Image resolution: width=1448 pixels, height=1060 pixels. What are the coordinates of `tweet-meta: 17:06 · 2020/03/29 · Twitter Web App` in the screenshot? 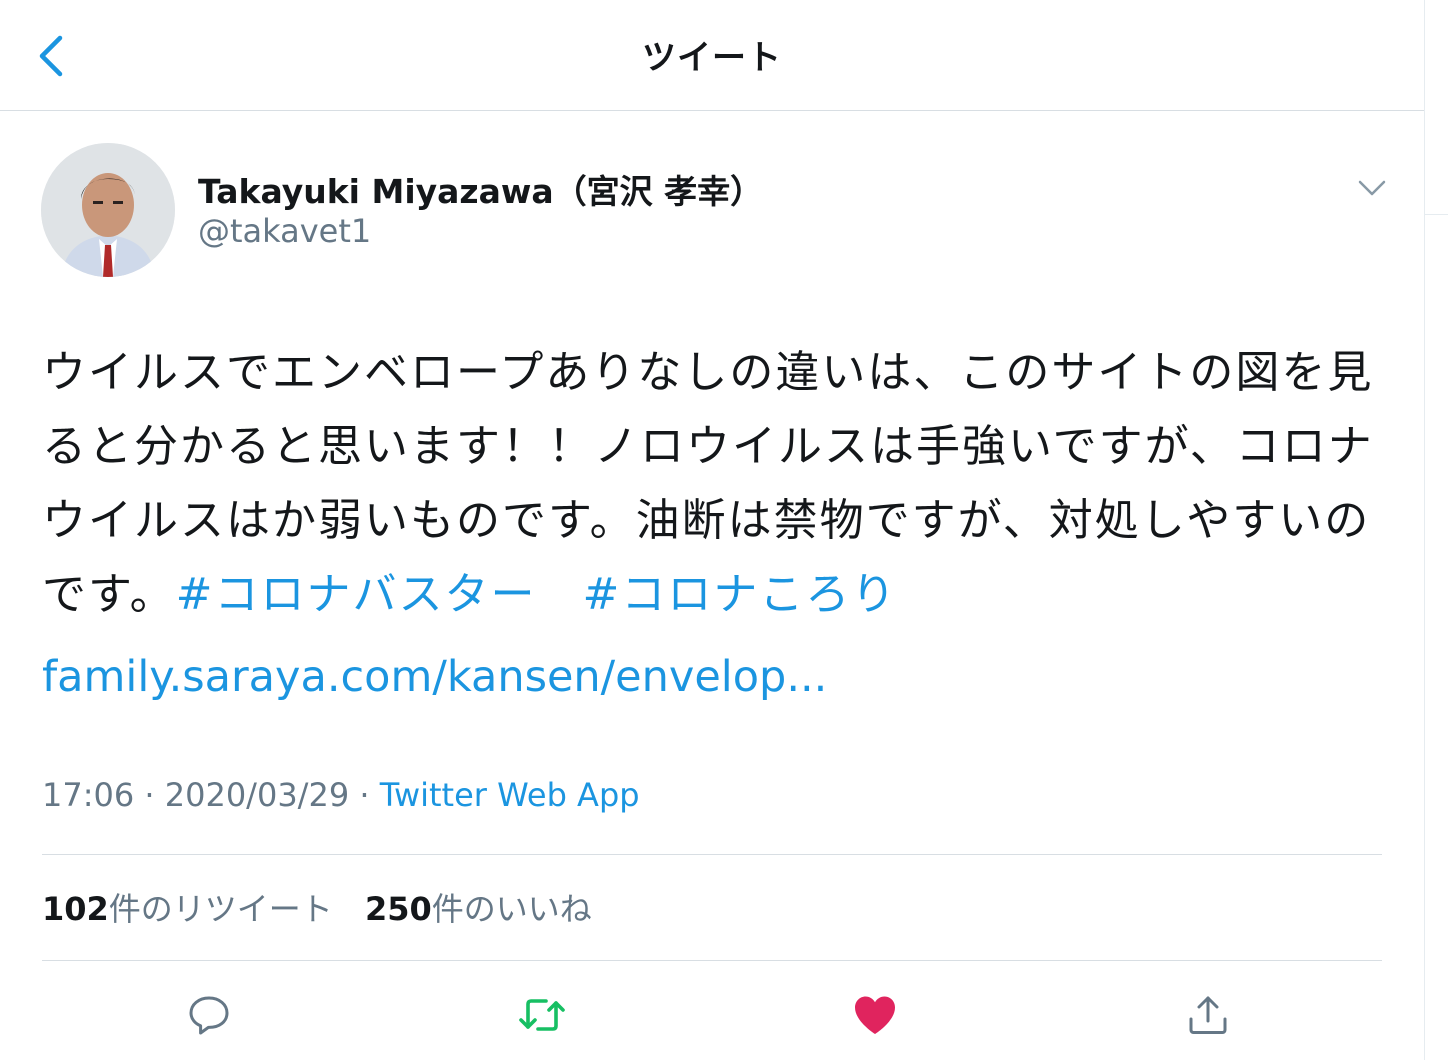 It's located at (341, 795).